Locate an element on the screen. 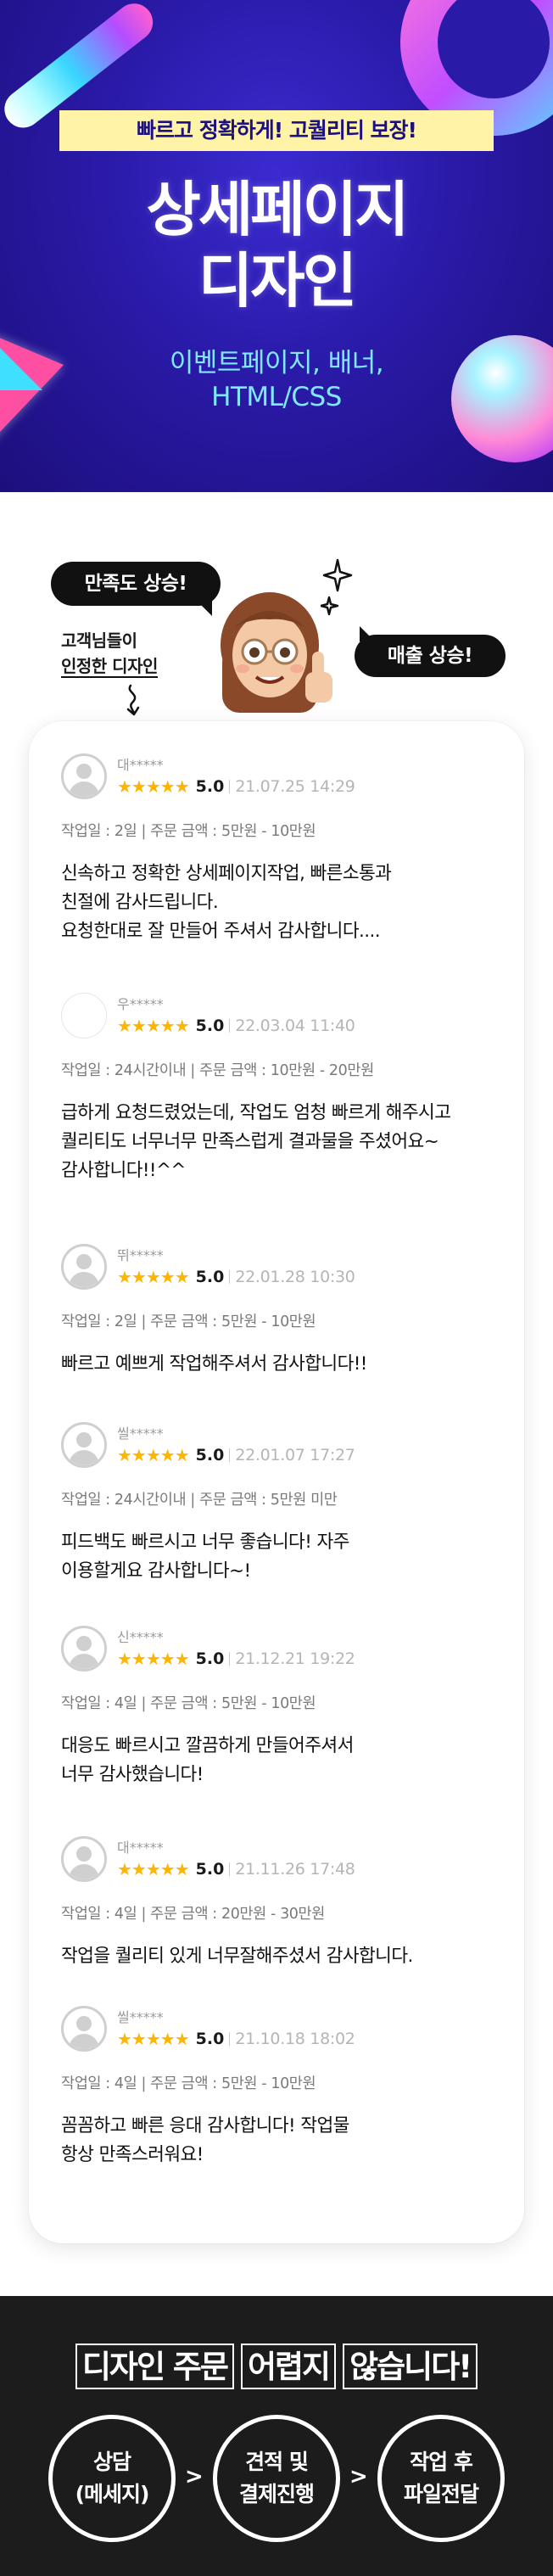 This screenshot has height=2576, width=553. review-text: 피드백도 빠르시고 너무 좋습니다! 자주 이용할게요 감사합니다~! is located at coordinates (205, 1557).